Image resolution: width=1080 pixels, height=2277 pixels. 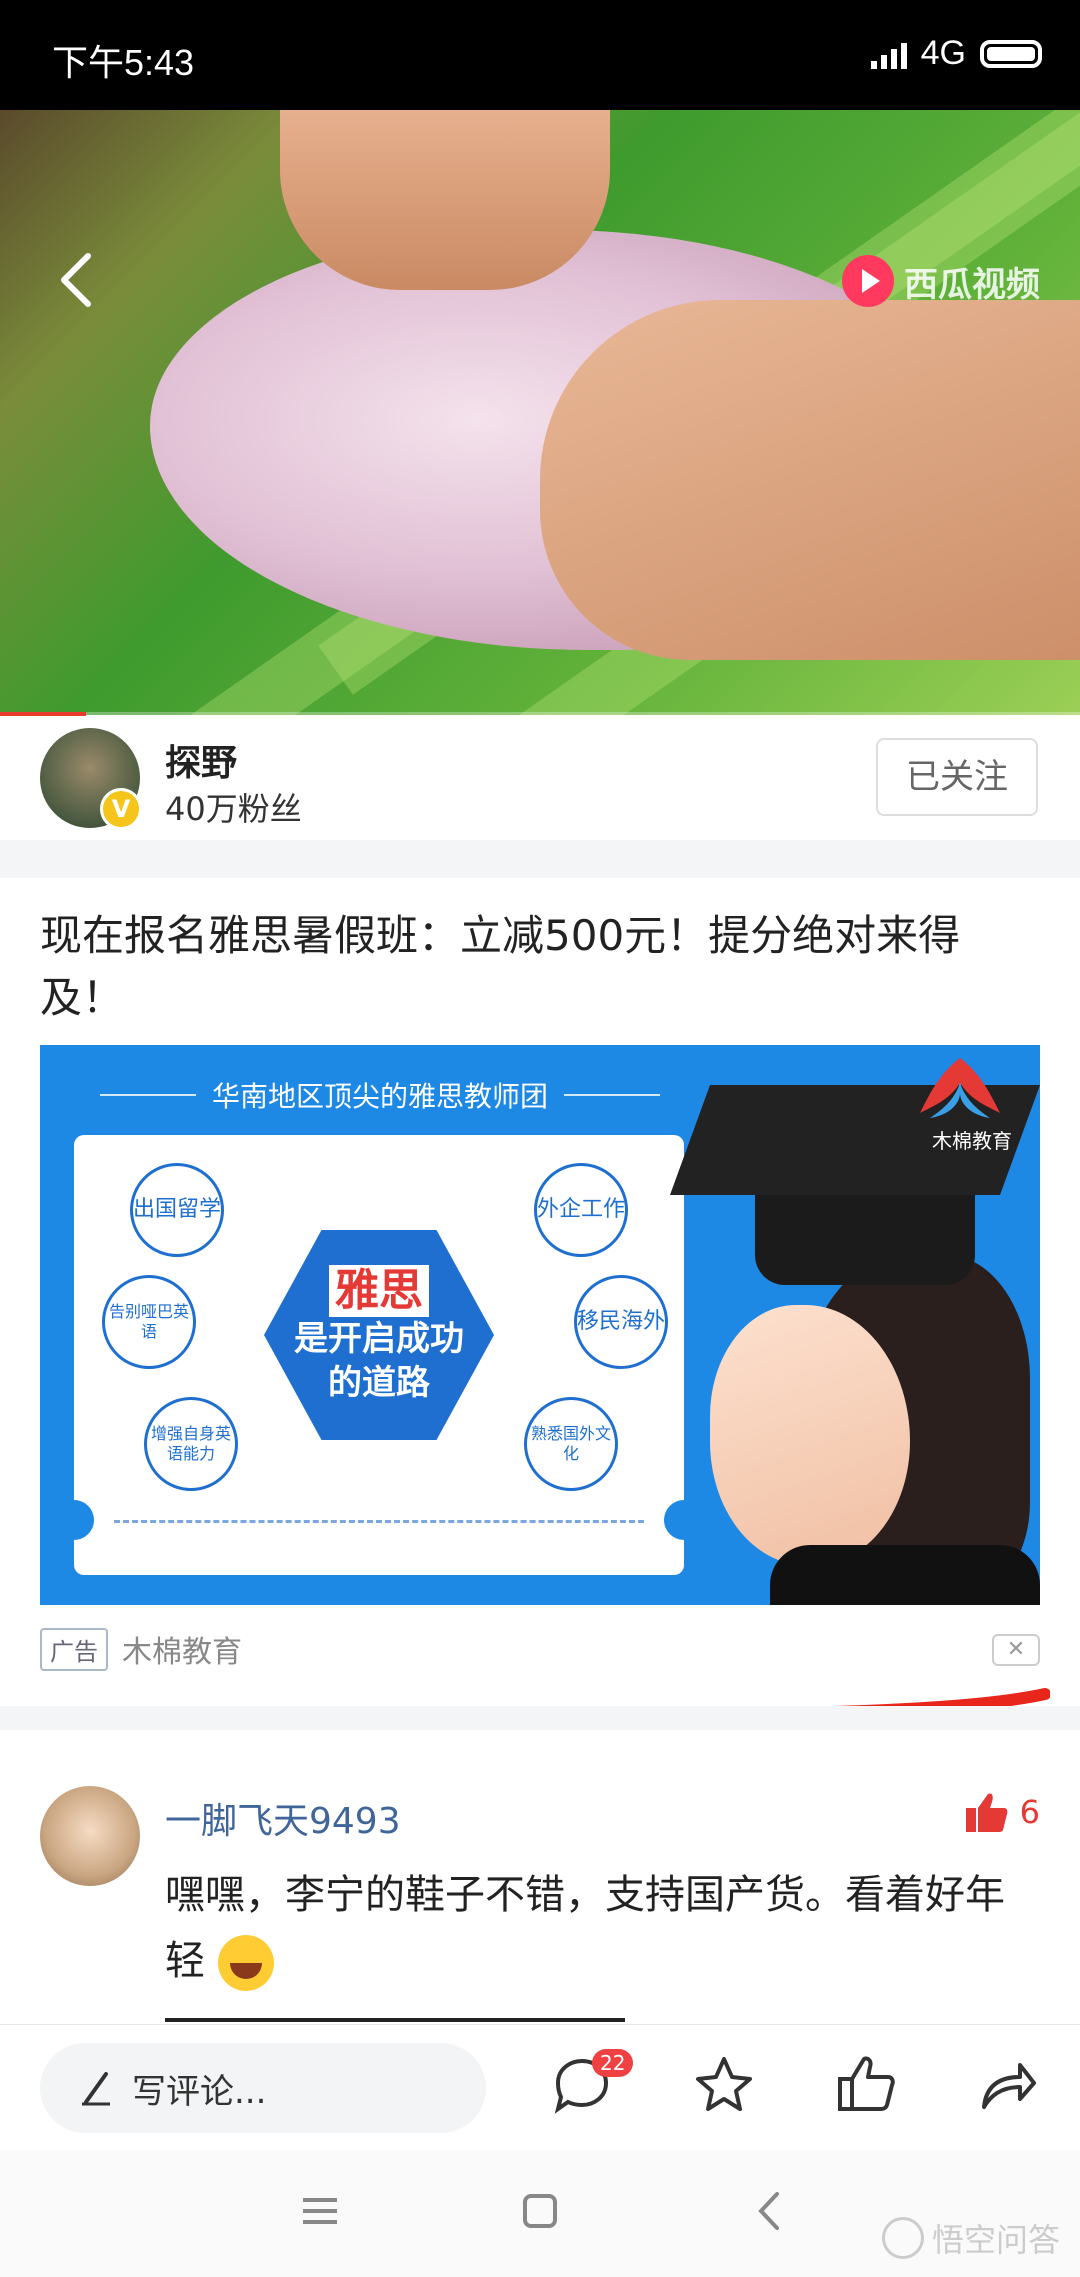 What do you see at coordinates (1029, 1812) in the screenshot?
I see `like-count: 6` at bounding box center [1029, 1812].